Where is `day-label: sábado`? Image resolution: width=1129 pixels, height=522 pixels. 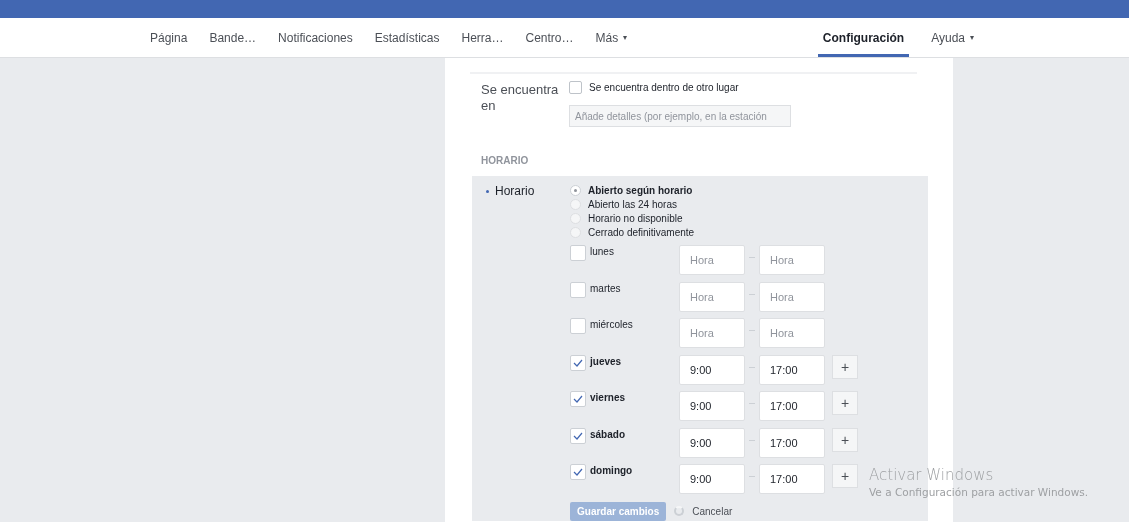
day-label: sábado is located at coordinates (607, 434).